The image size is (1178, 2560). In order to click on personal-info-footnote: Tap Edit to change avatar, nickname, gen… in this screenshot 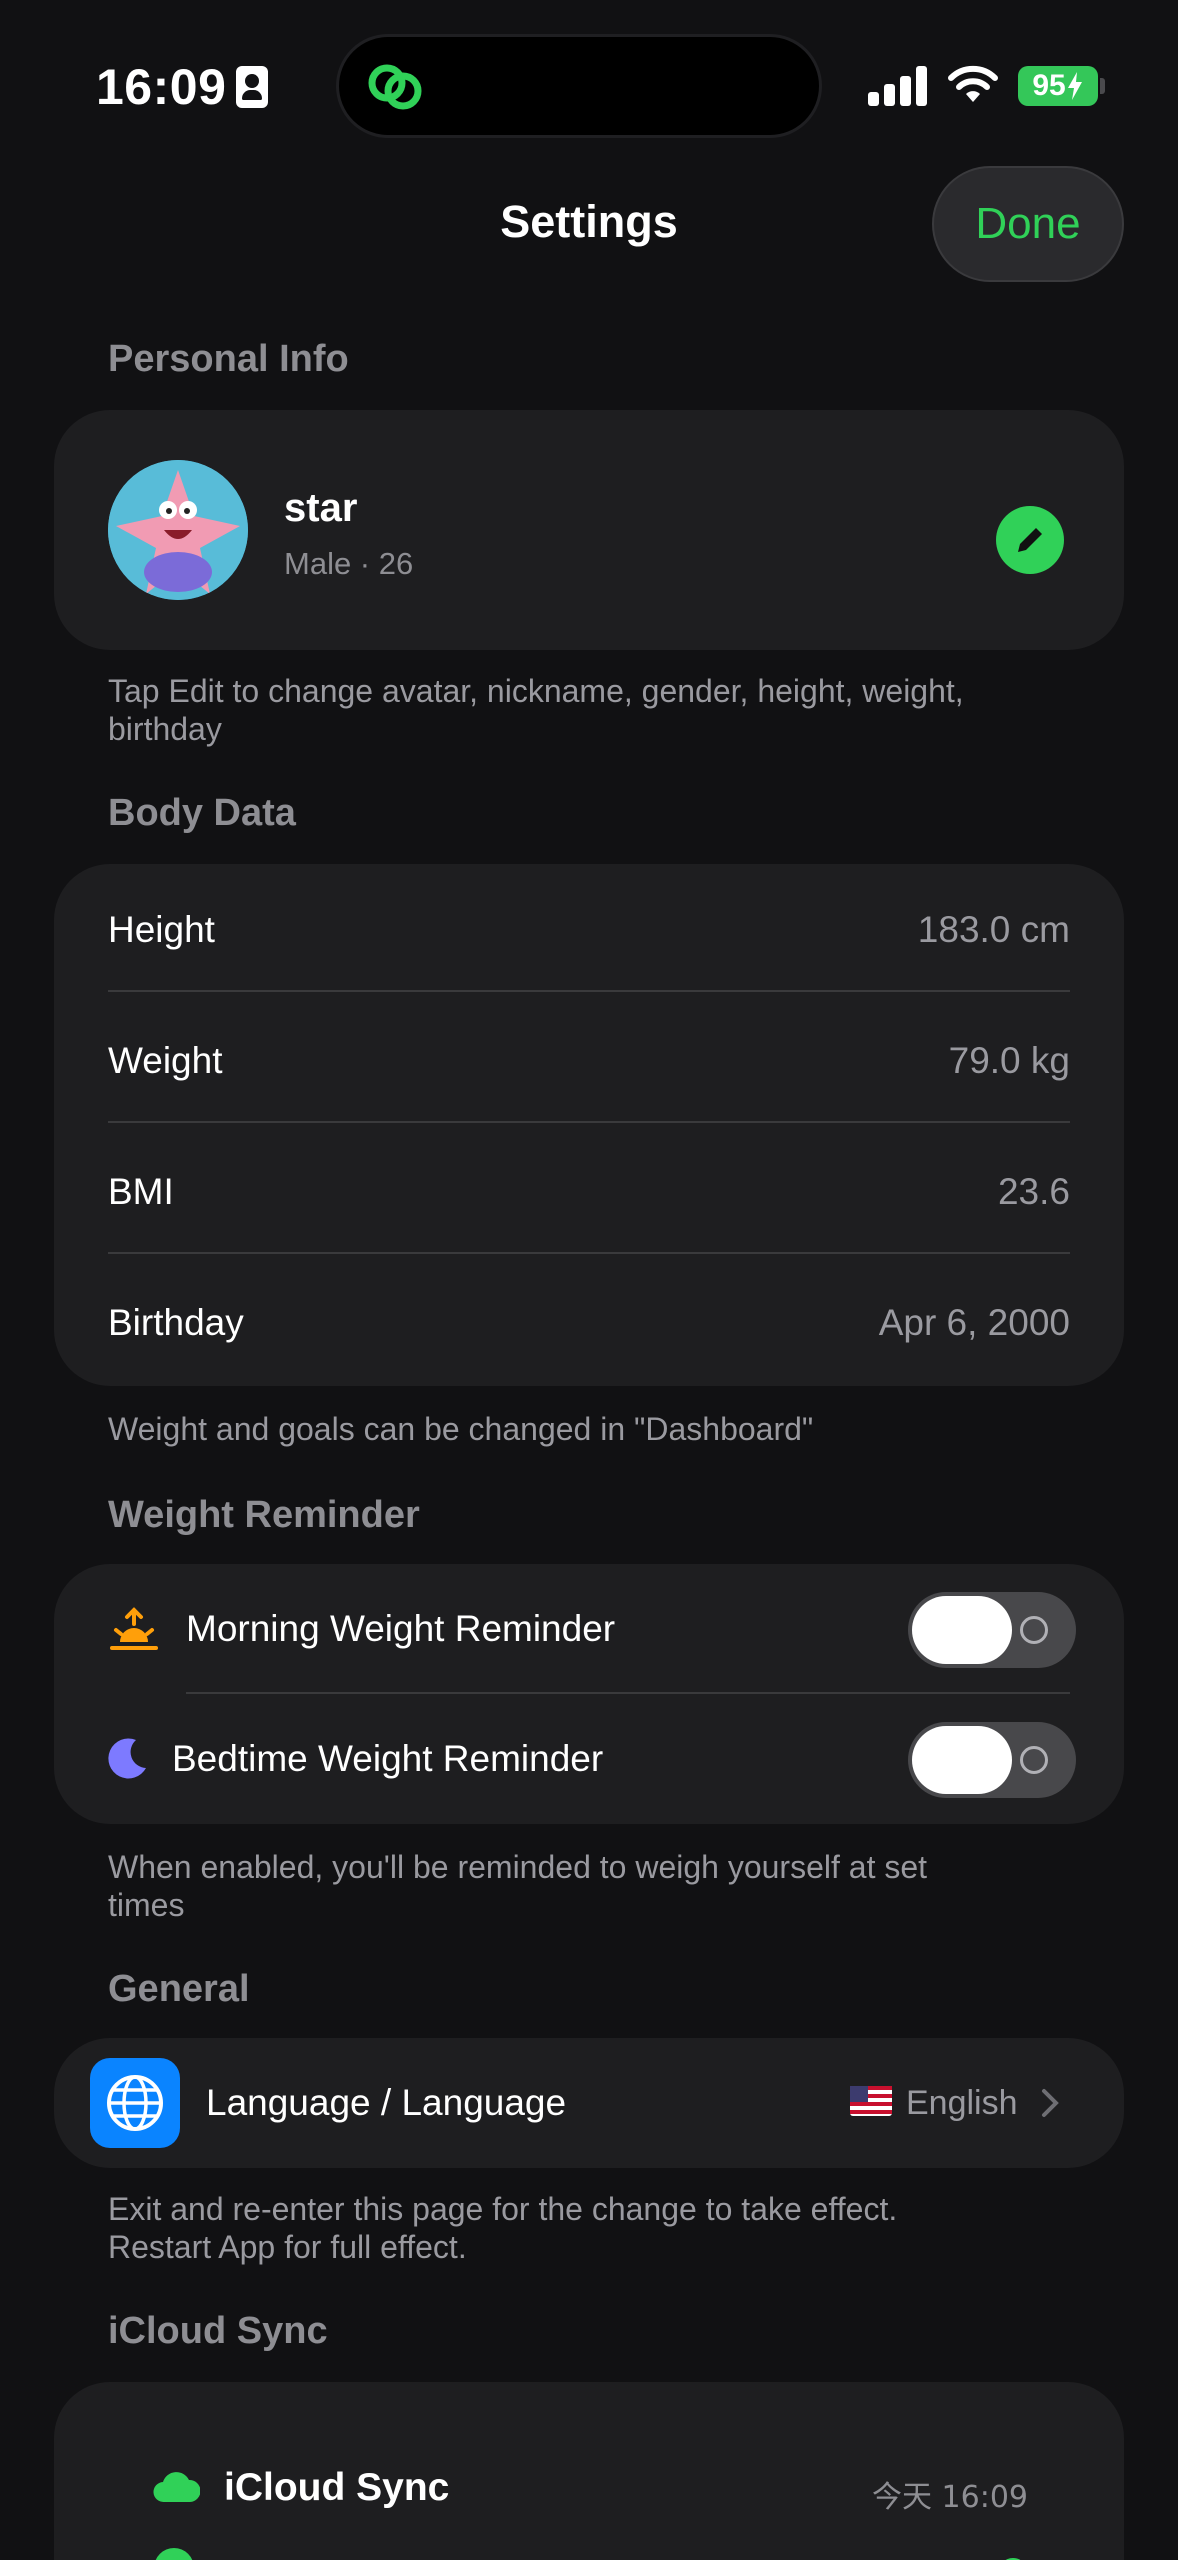, I will do `click(536, 710)`.